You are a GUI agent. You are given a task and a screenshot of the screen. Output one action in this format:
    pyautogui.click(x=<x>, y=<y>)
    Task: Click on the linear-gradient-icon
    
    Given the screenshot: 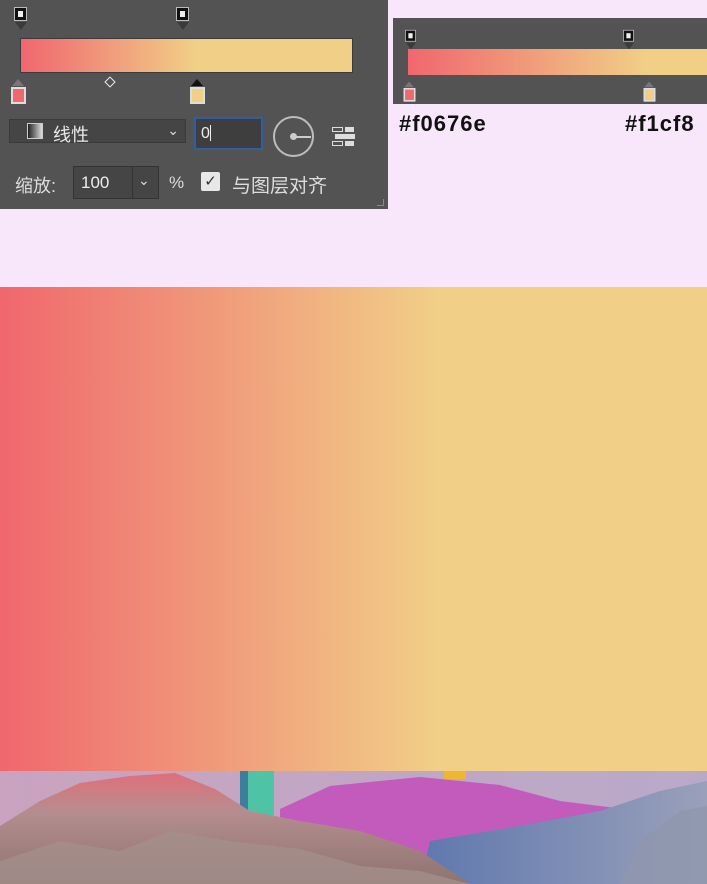 What is the action you would take?
    pyautogui.click(x=35, y=131)
    